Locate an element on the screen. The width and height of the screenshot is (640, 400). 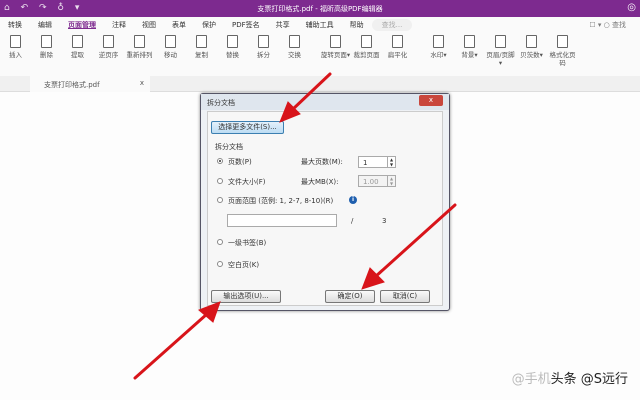
arrow-select-files is located at coordinates (311, 92).